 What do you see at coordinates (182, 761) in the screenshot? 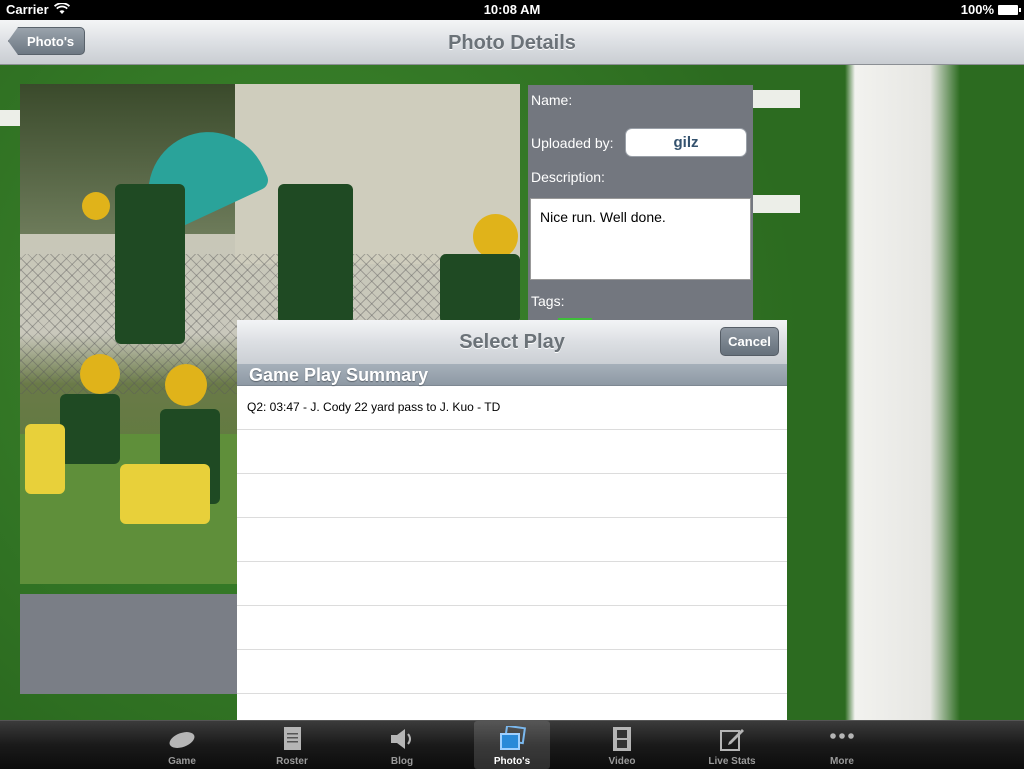
I see `tab-label: Game` at bounding box center [182, 761].